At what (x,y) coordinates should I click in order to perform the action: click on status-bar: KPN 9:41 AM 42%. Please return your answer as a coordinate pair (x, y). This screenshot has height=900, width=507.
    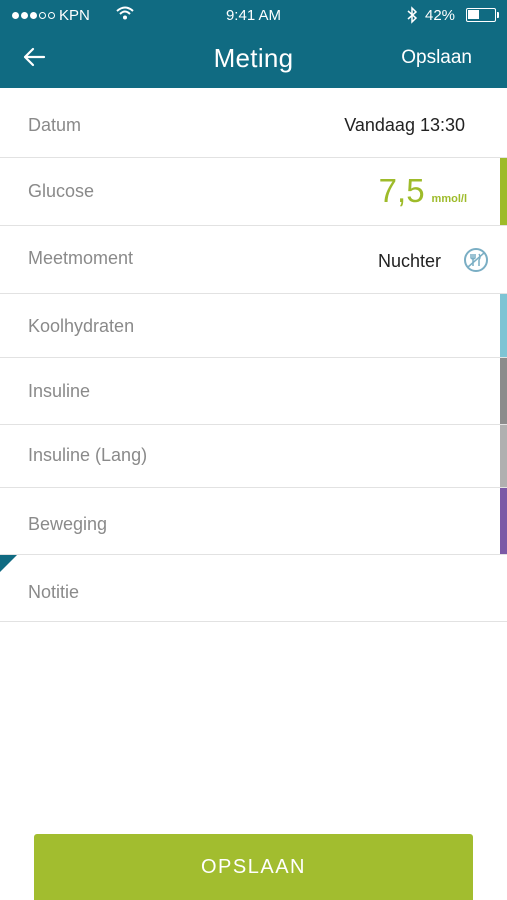
    Looking at the image, I should click on (253, 15).